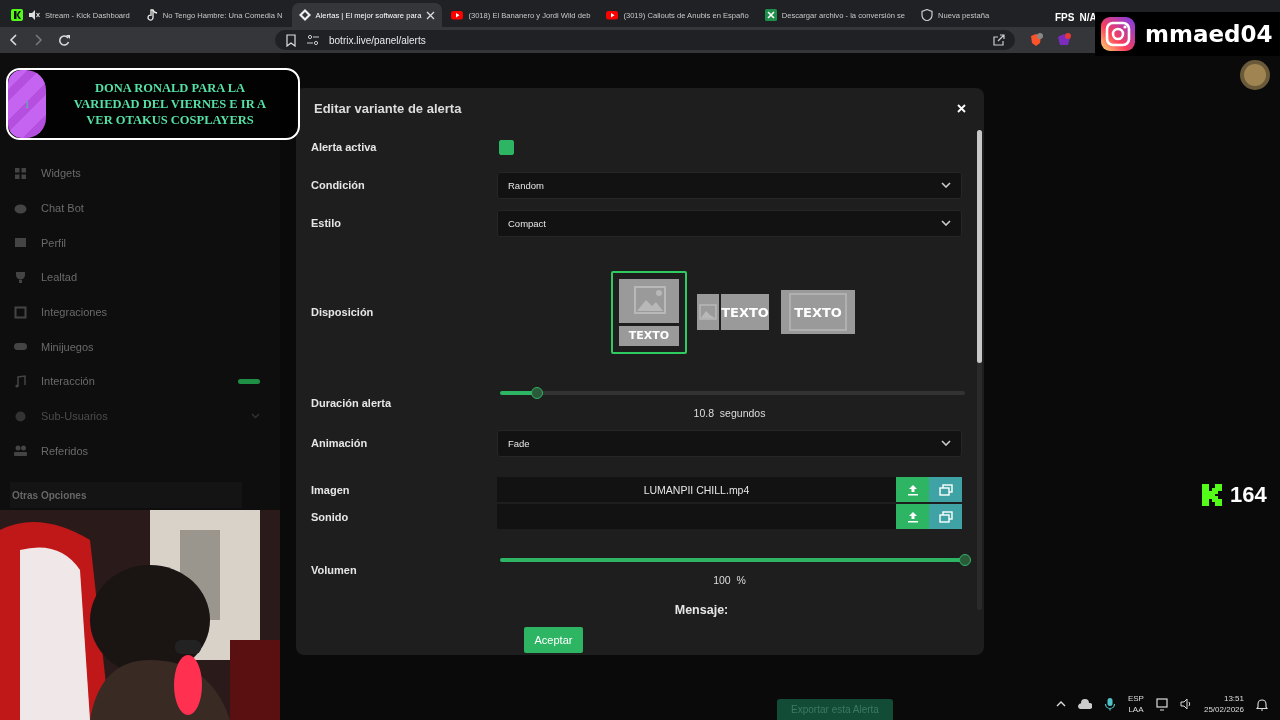  I want to click on avatar-icon, so click(1255, 75).